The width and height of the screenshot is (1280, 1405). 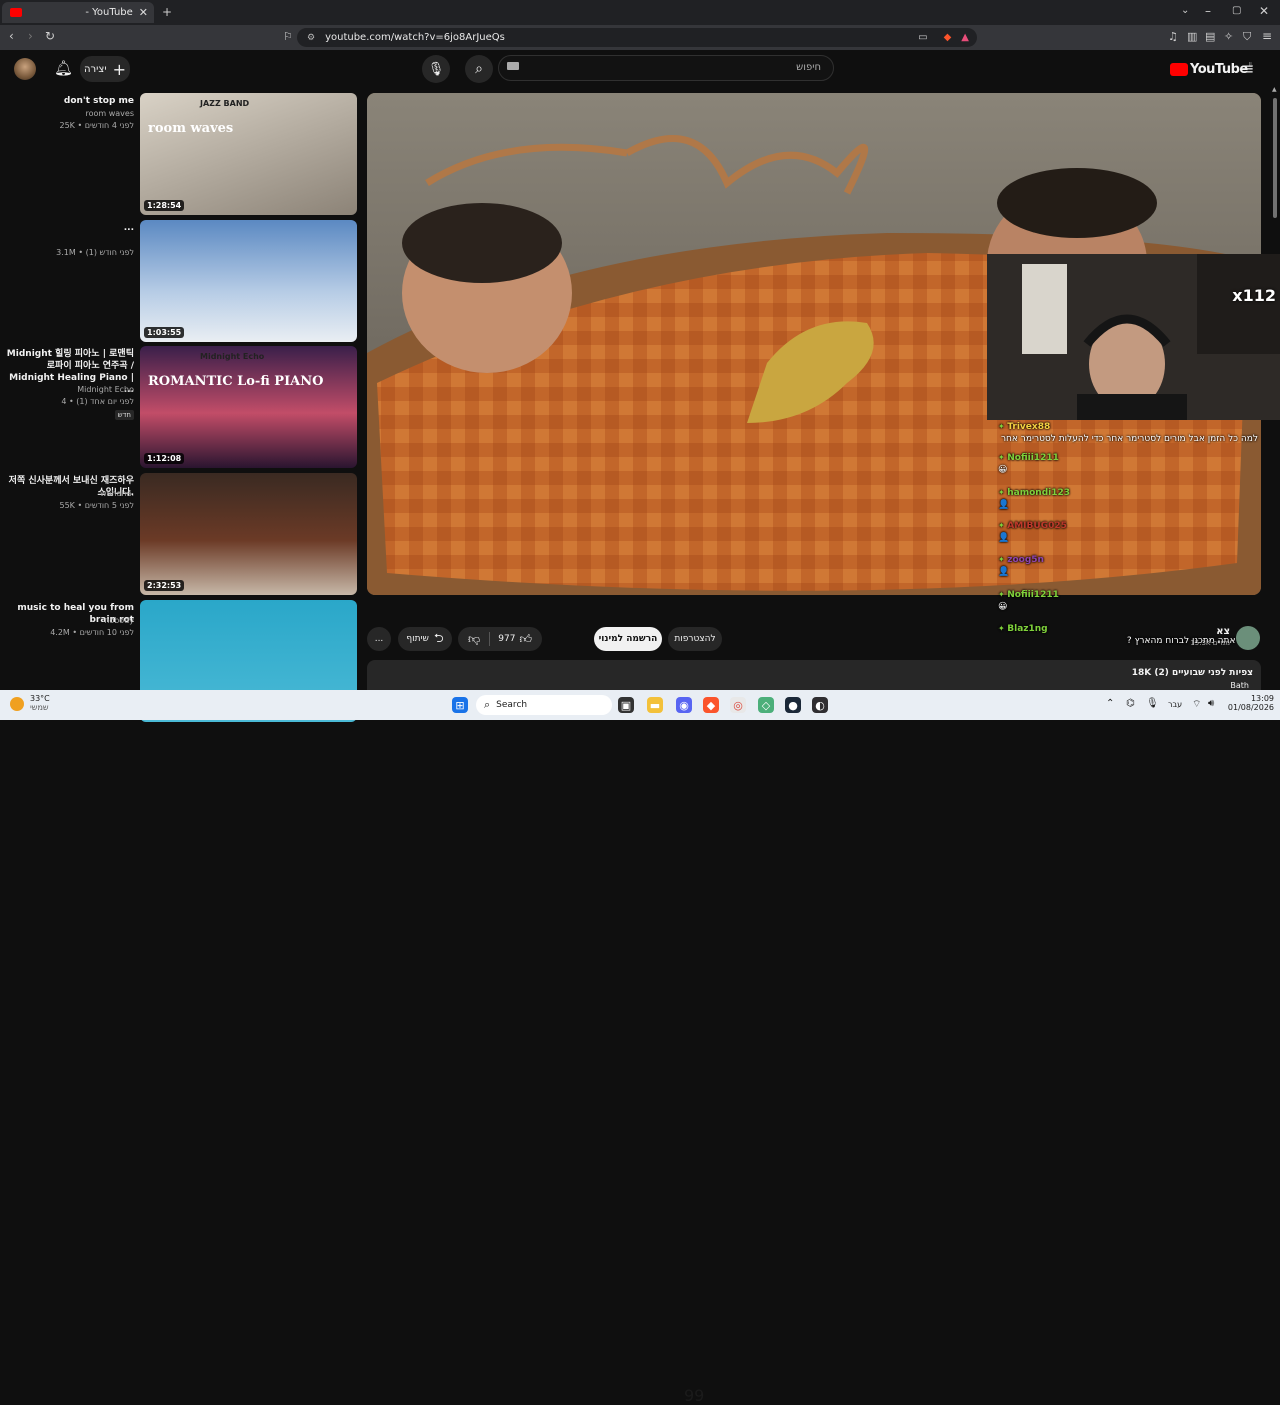 I want to click on discord-icon: ◉, so click(x=684, y=705).